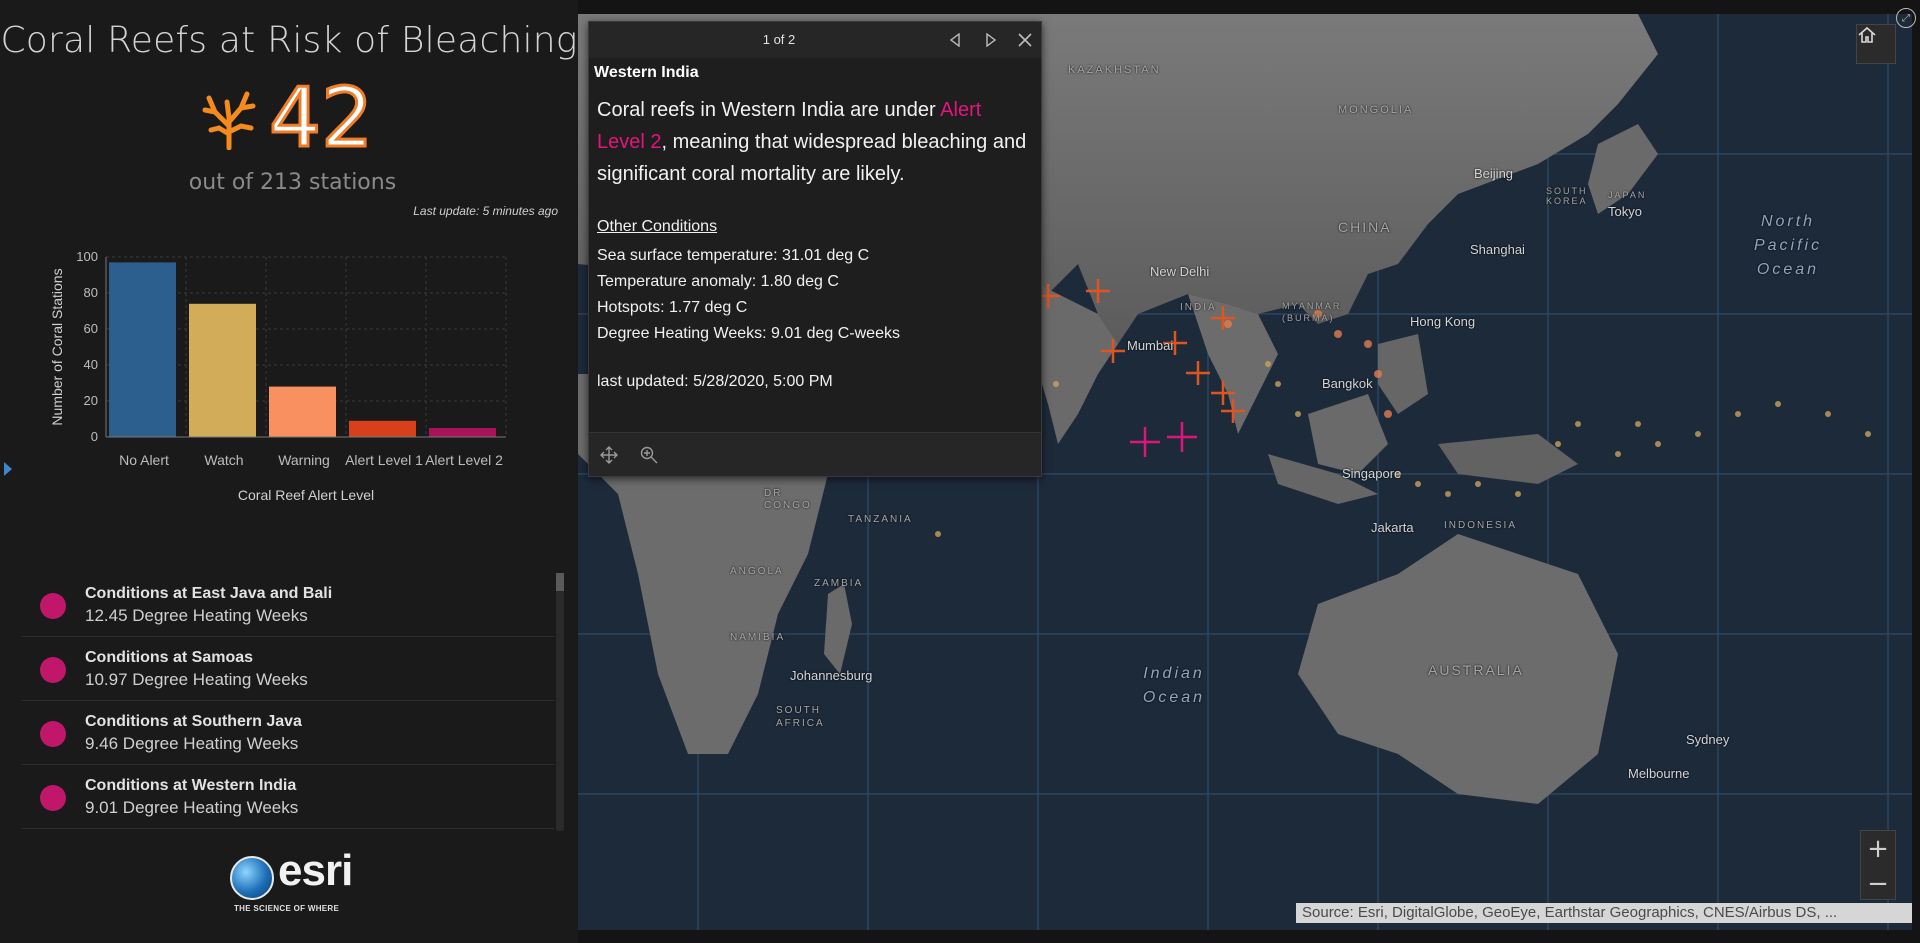 This screenshot has width=1920, height=943. I want to click on globe-icon, so click(252, 878).